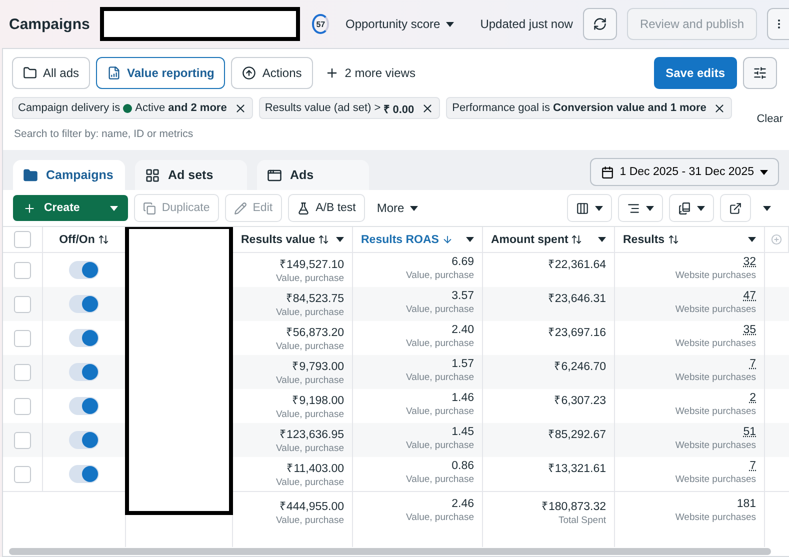 The image size is (789, 557). I want to click on sliders-icon, so click(760, 73).